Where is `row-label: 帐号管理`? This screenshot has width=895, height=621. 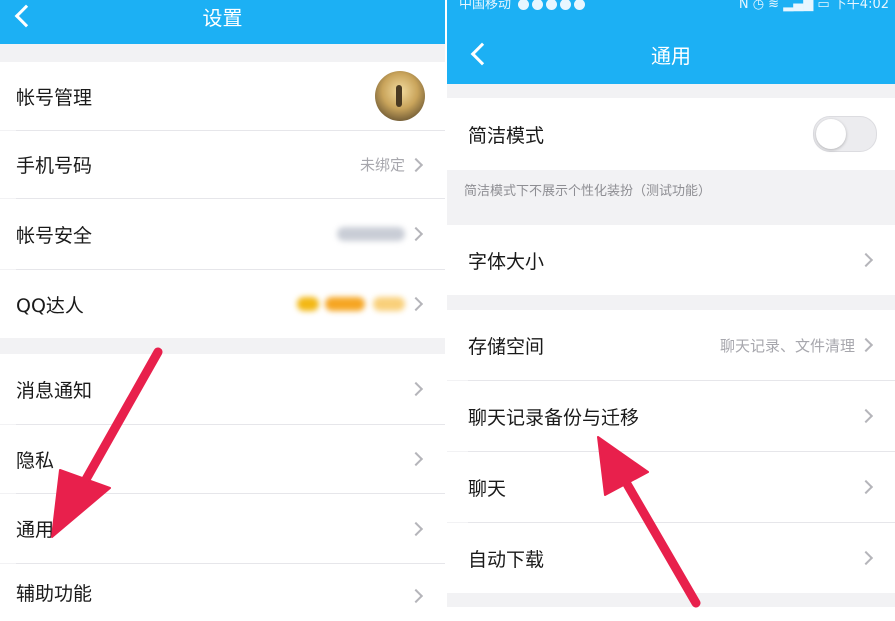 row-label: 帐号管理 is located at coordinates (54, 97).